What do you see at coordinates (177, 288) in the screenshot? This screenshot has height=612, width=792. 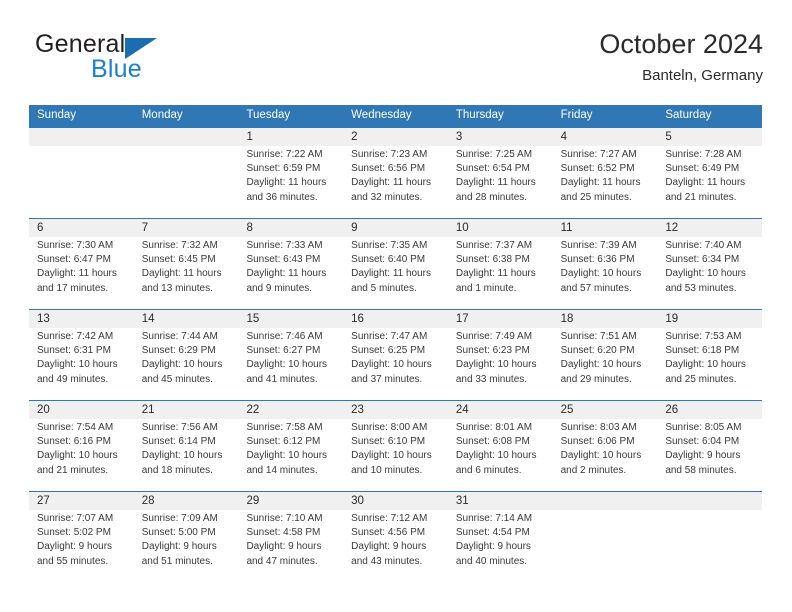 I see `daylight-text-line2: and 13 minutes.` at bounding box center [177, 288].